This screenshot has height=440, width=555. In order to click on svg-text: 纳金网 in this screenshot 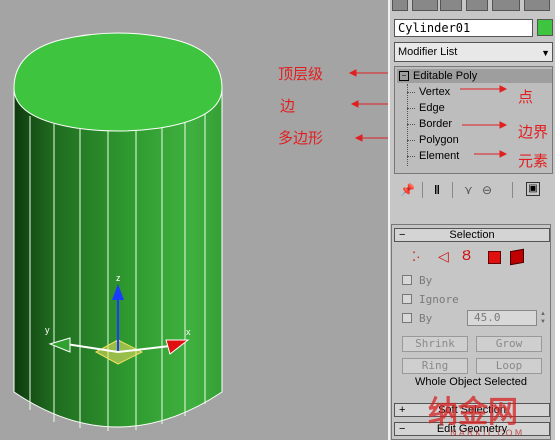, I will do `click(473, 412)`.